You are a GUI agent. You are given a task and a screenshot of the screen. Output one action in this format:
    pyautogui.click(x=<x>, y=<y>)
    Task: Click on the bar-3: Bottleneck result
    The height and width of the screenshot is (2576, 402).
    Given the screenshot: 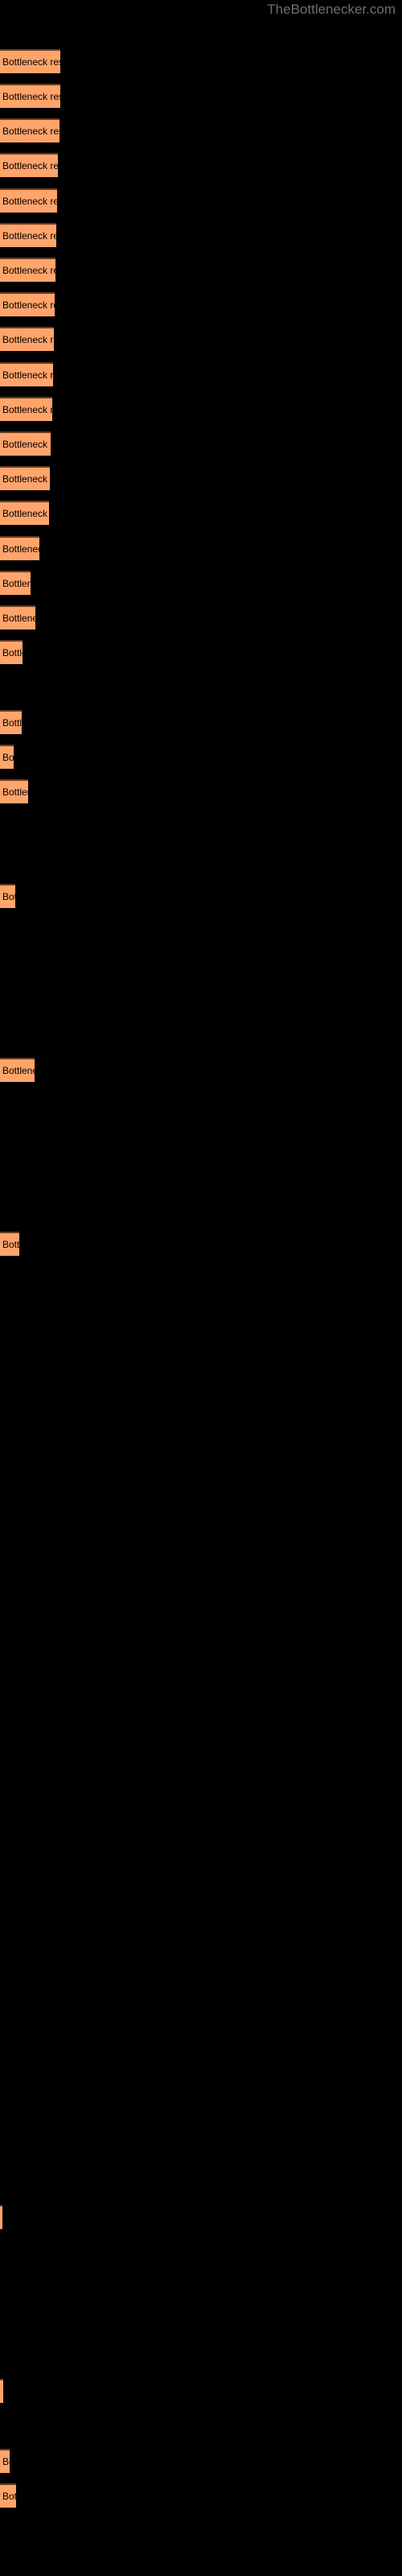 What is the action you would take?
    pyautogui.click(x=29, y=130)
    